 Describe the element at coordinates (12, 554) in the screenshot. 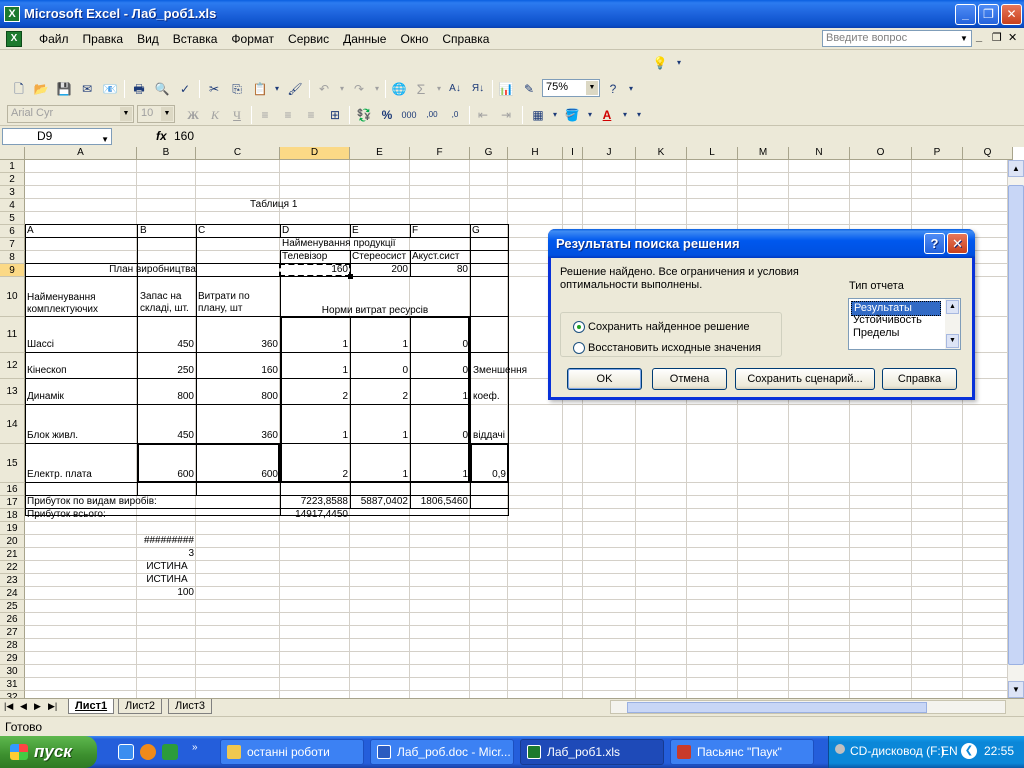

I see `row-header-21: 21` at that location.